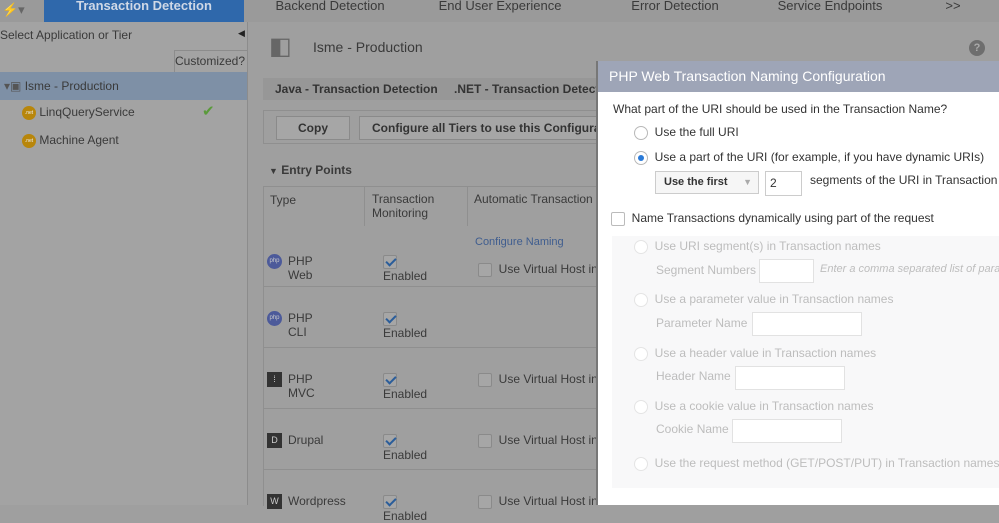  I want to click on header-name-input, so click(790, 378).